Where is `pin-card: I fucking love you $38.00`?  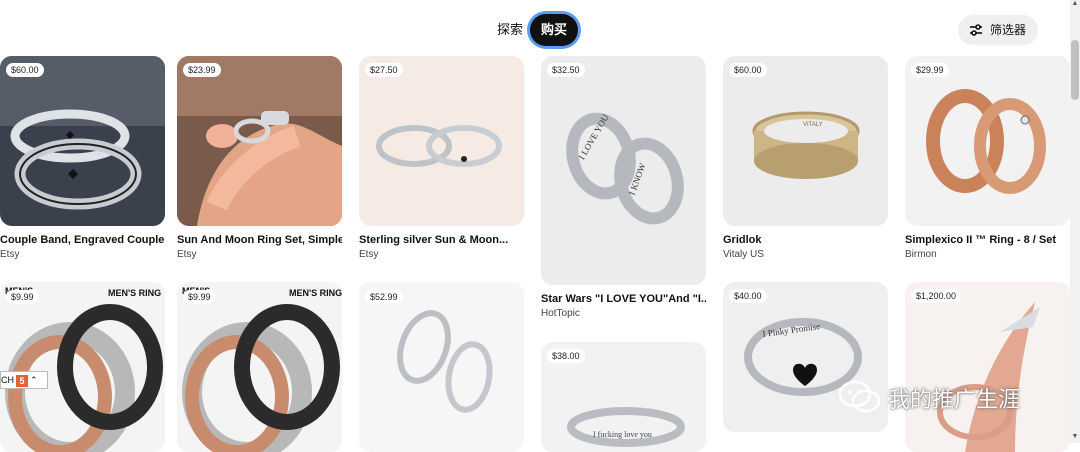 pin-card: I fucking love you $38.00 is located at coordinates (623, 397).